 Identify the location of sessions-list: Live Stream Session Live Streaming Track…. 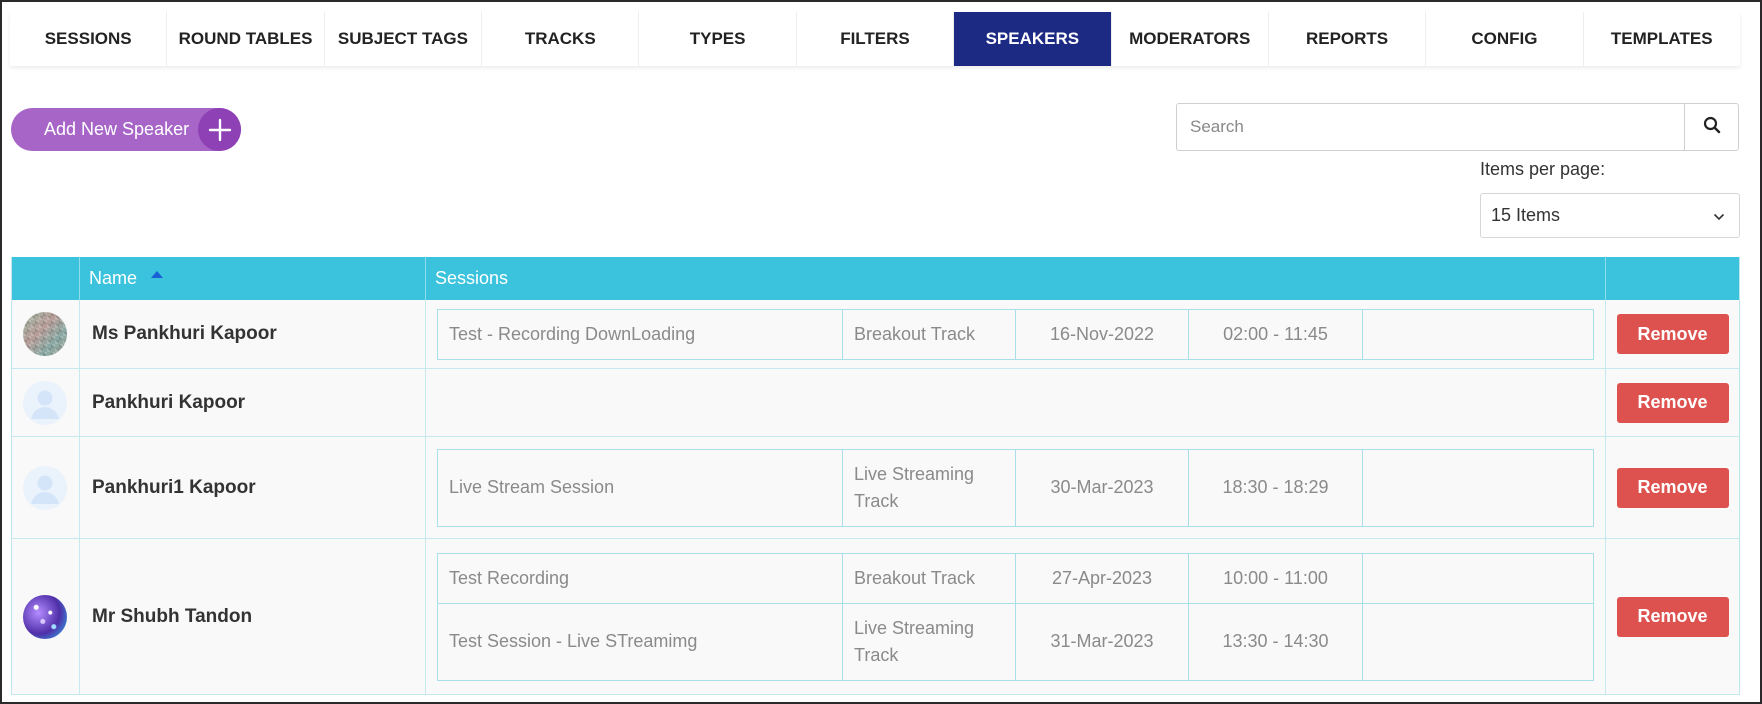
(1015, 487).